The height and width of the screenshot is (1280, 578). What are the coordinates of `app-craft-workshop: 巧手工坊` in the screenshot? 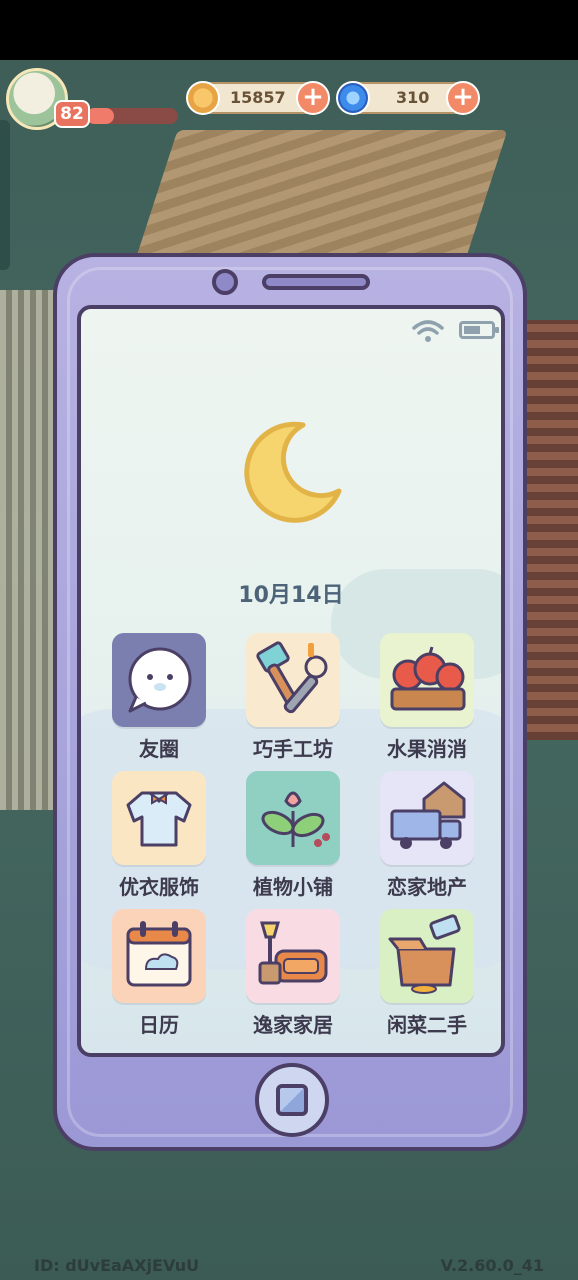 It's located at (293, 697).